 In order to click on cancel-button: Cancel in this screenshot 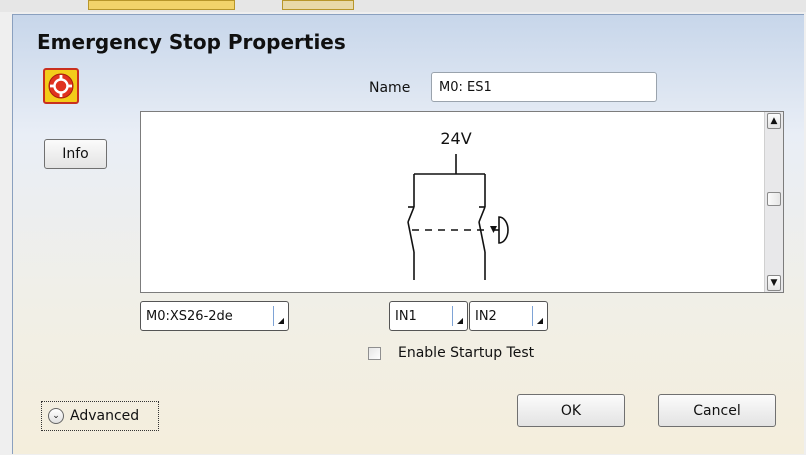, I will do `click(717, 410)`.